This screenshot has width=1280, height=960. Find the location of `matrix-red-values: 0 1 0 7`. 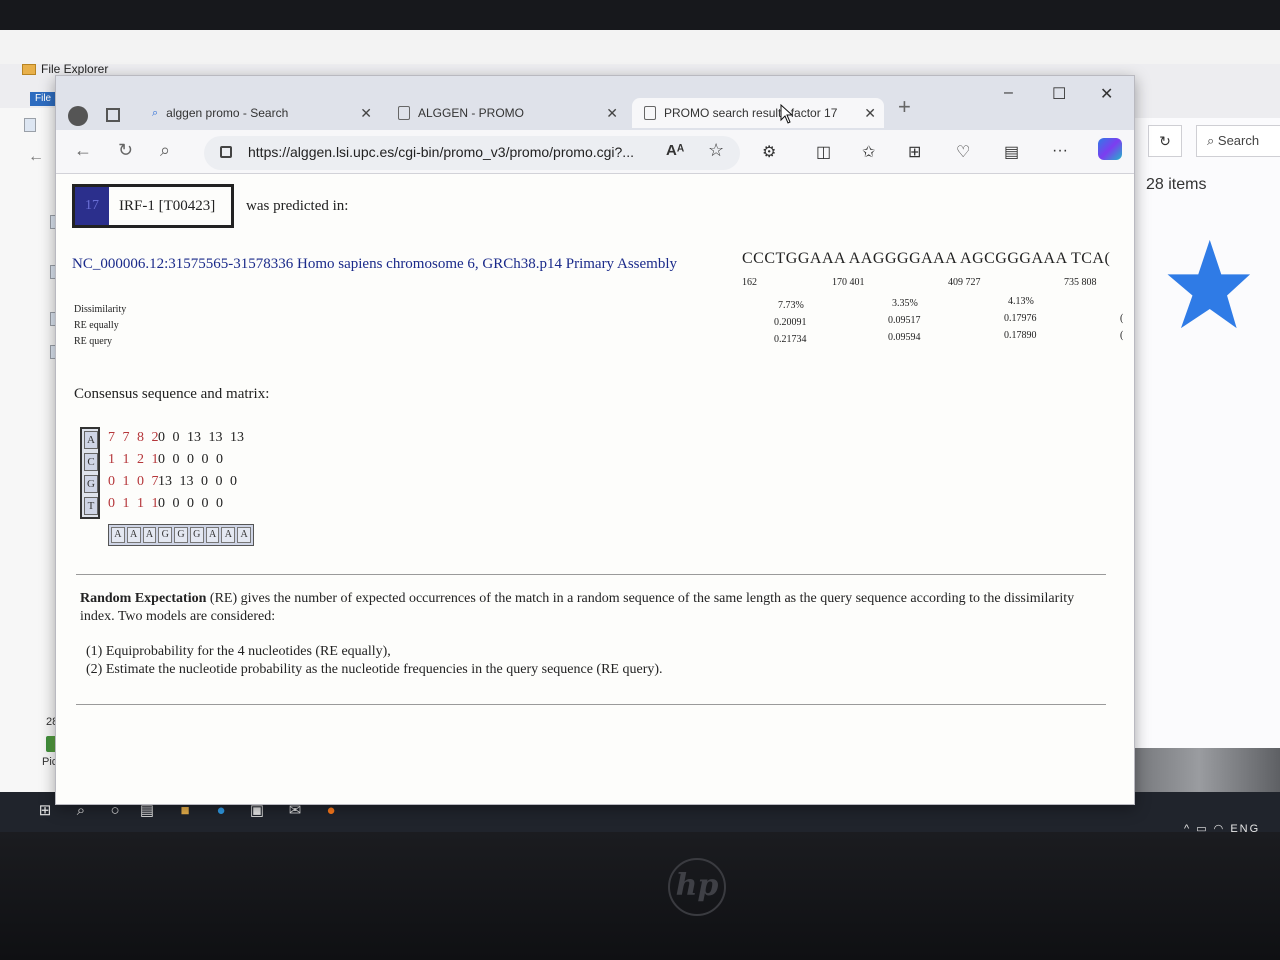

matrix-red-values: 0 1 0 7 is located at coordinates (134, 481).